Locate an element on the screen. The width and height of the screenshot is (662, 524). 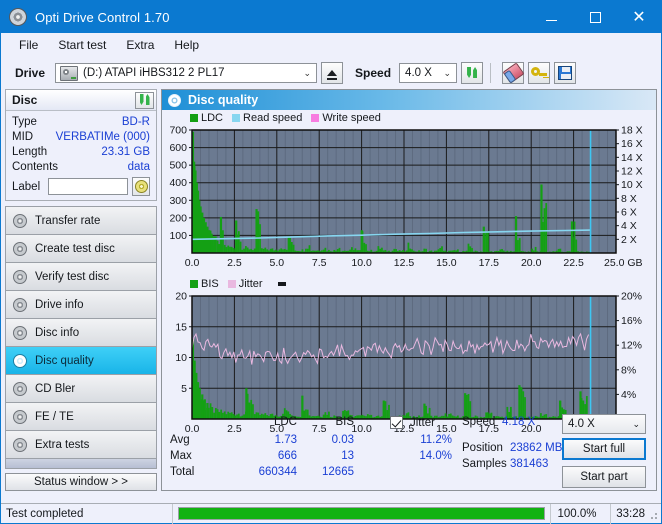
svg-text: 15 is located at coordinates (181, 327).